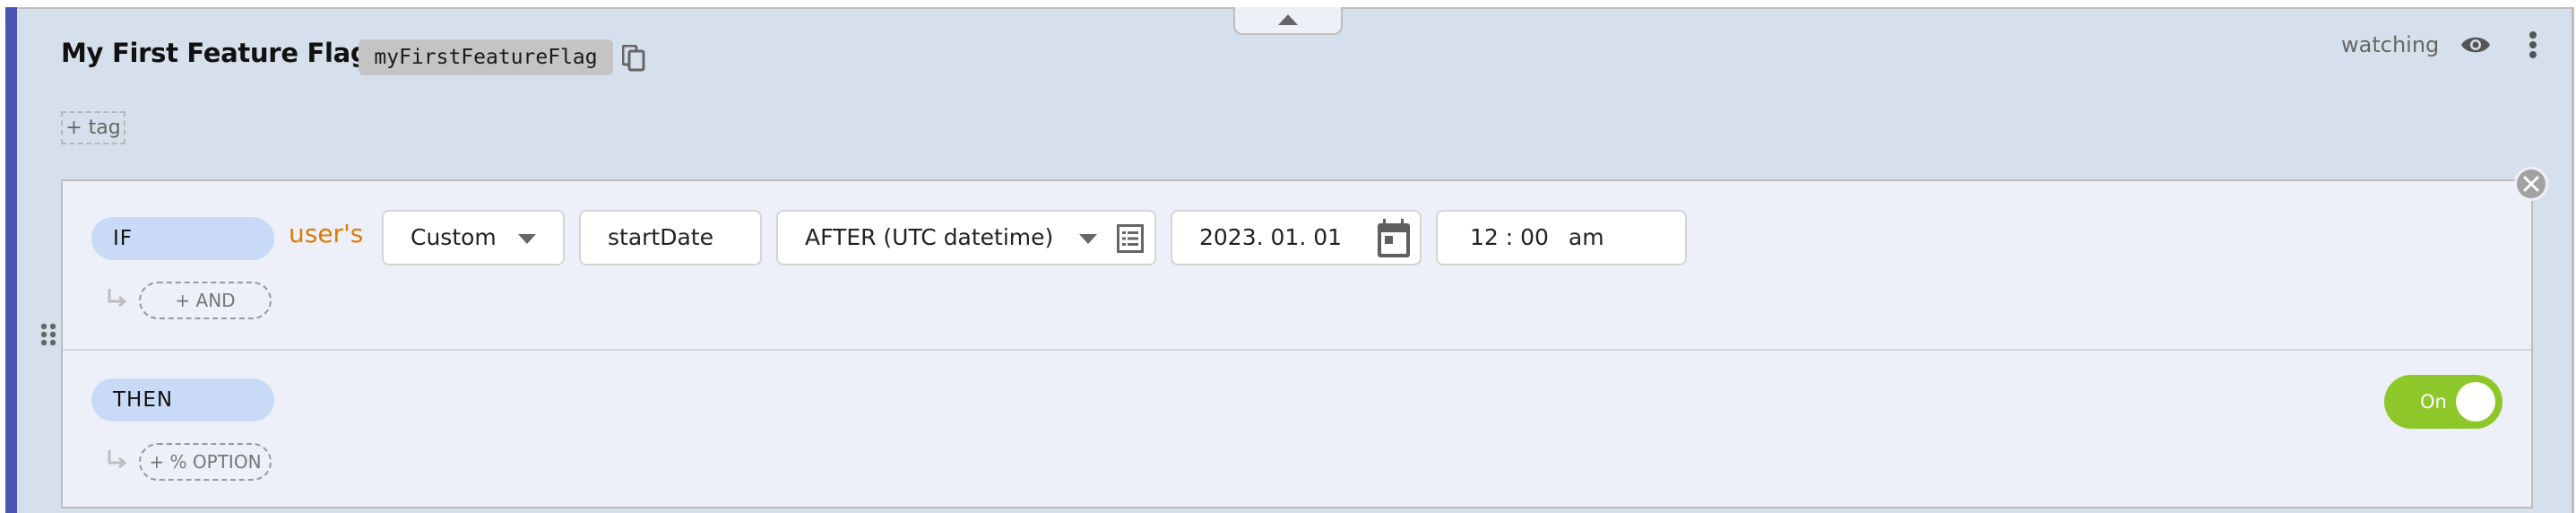 The image size is (2576, 513). I want to click on watching-label: watching, so click(2390, 44).